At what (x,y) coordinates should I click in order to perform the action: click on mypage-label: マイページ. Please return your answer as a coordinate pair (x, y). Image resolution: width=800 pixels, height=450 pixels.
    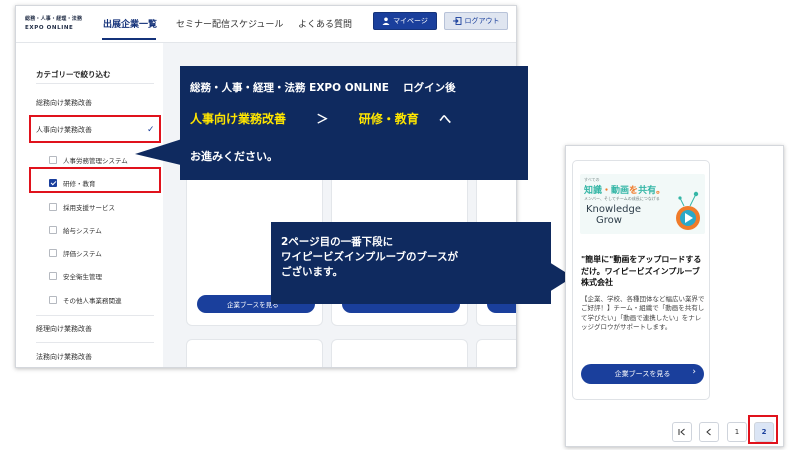
    Looking at the image, I should click on (410, 21).